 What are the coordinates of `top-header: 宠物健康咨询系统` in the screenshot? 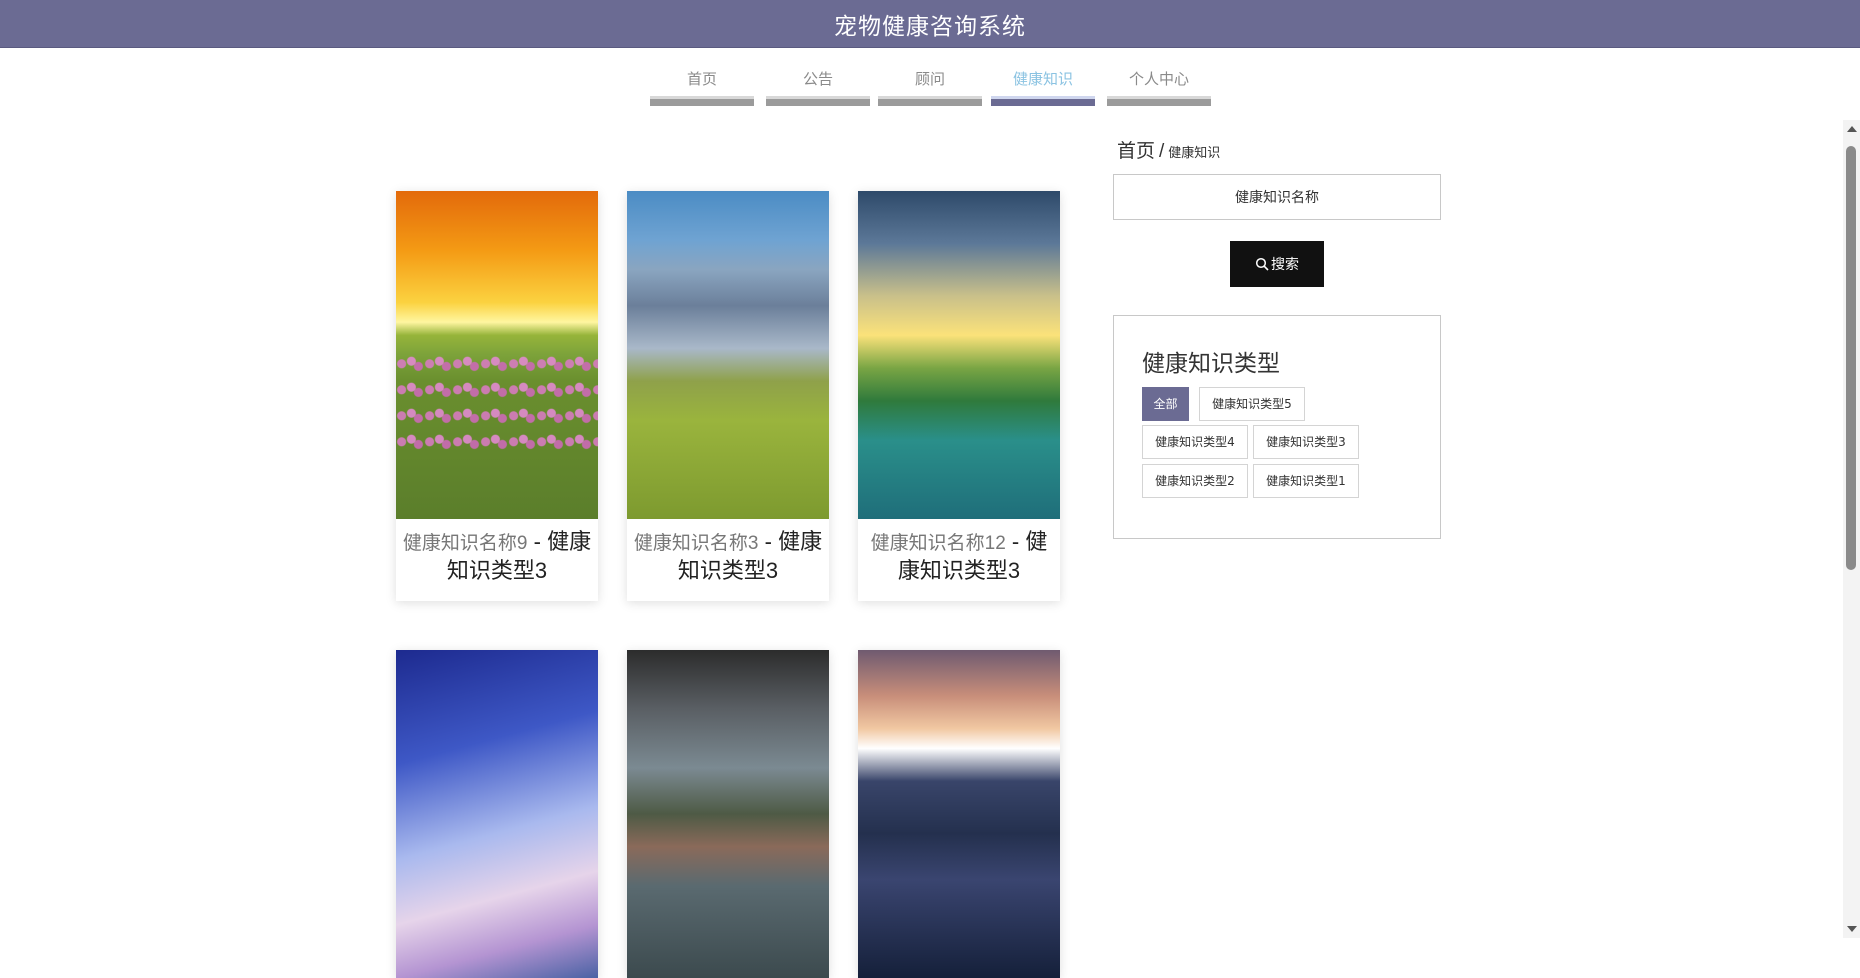 It's located at (930, 24).